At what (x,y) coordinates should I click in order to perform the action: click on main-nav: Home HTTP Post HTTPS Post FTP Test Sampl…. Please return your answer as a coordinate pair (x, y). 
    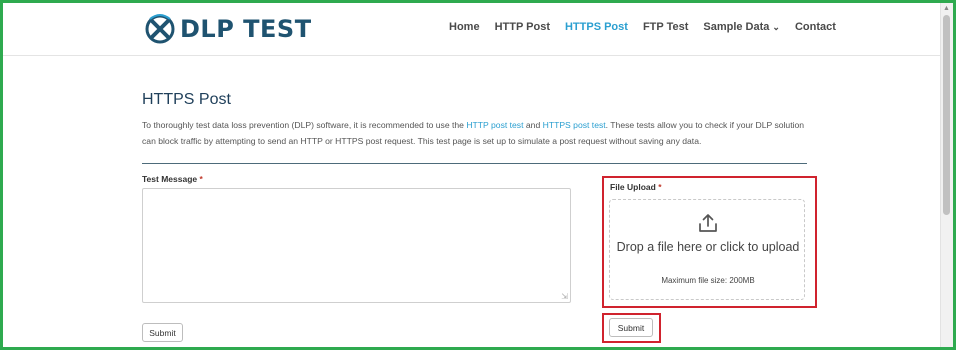
    Looking at the image, I should click on (642, 27).